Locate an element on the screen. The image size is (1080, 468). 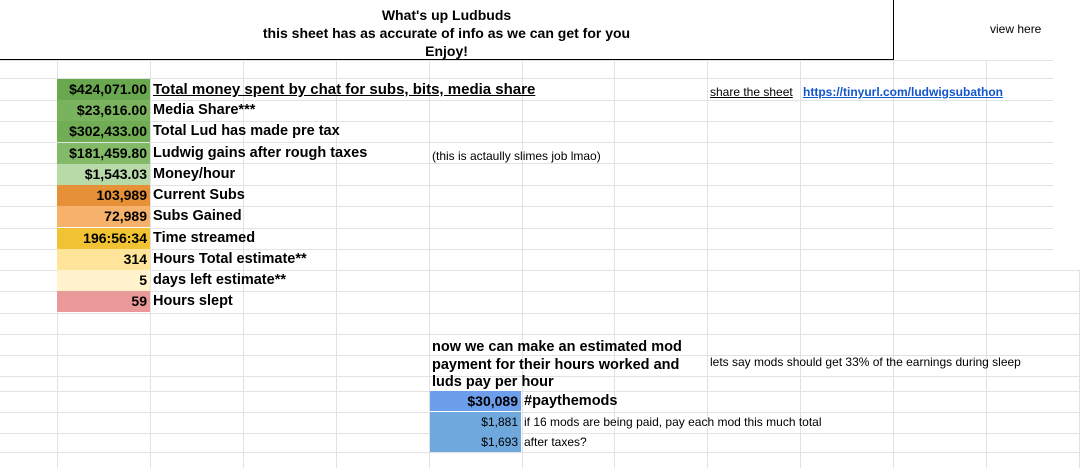
stat-value: $302,433.00 is located at coordinates (103, 131).